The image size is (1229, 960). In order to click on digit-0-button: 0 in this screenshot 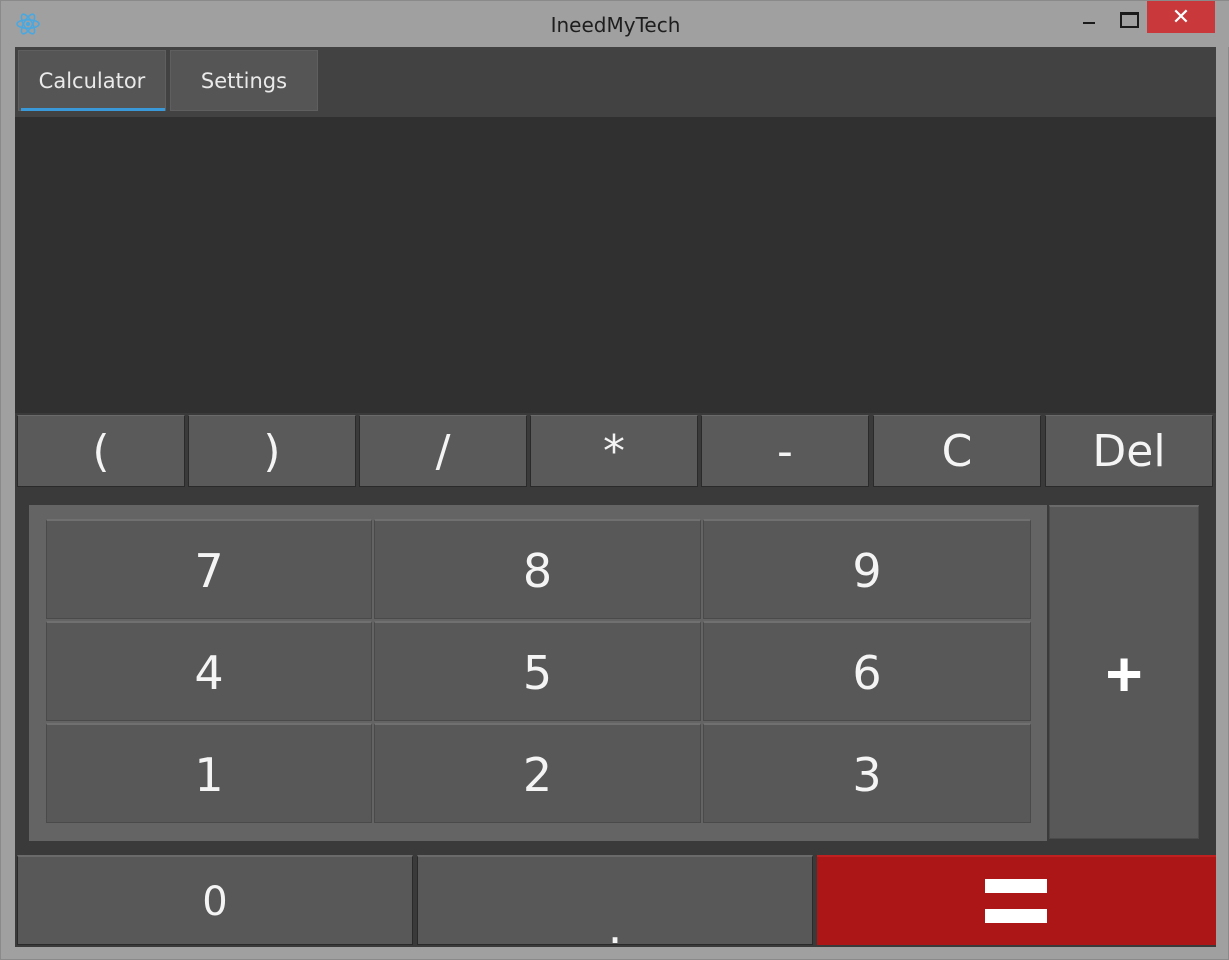, I will do `click(215, 900)`.